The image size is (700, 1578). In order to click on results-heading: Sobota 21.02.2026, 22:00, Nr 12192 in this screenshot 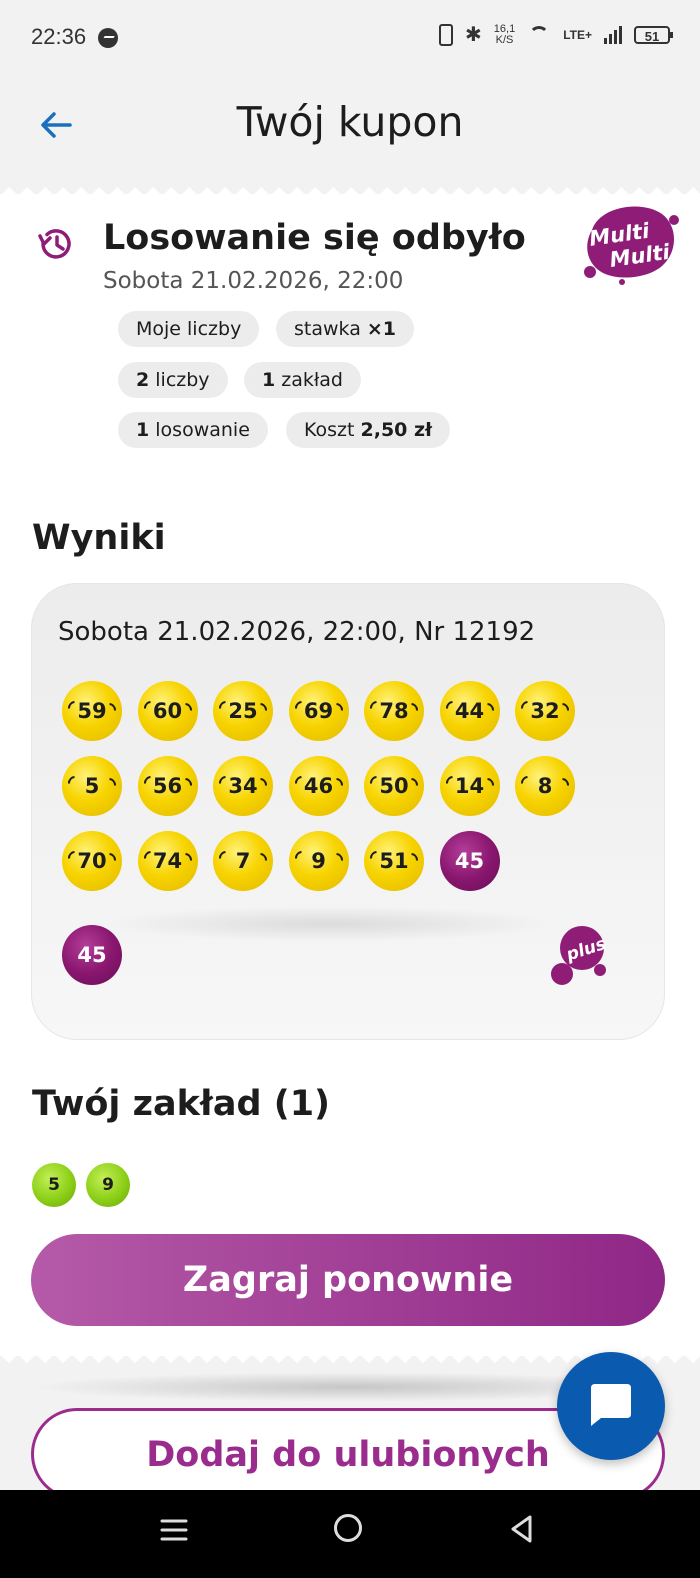, I will do `click(297, 632)`.